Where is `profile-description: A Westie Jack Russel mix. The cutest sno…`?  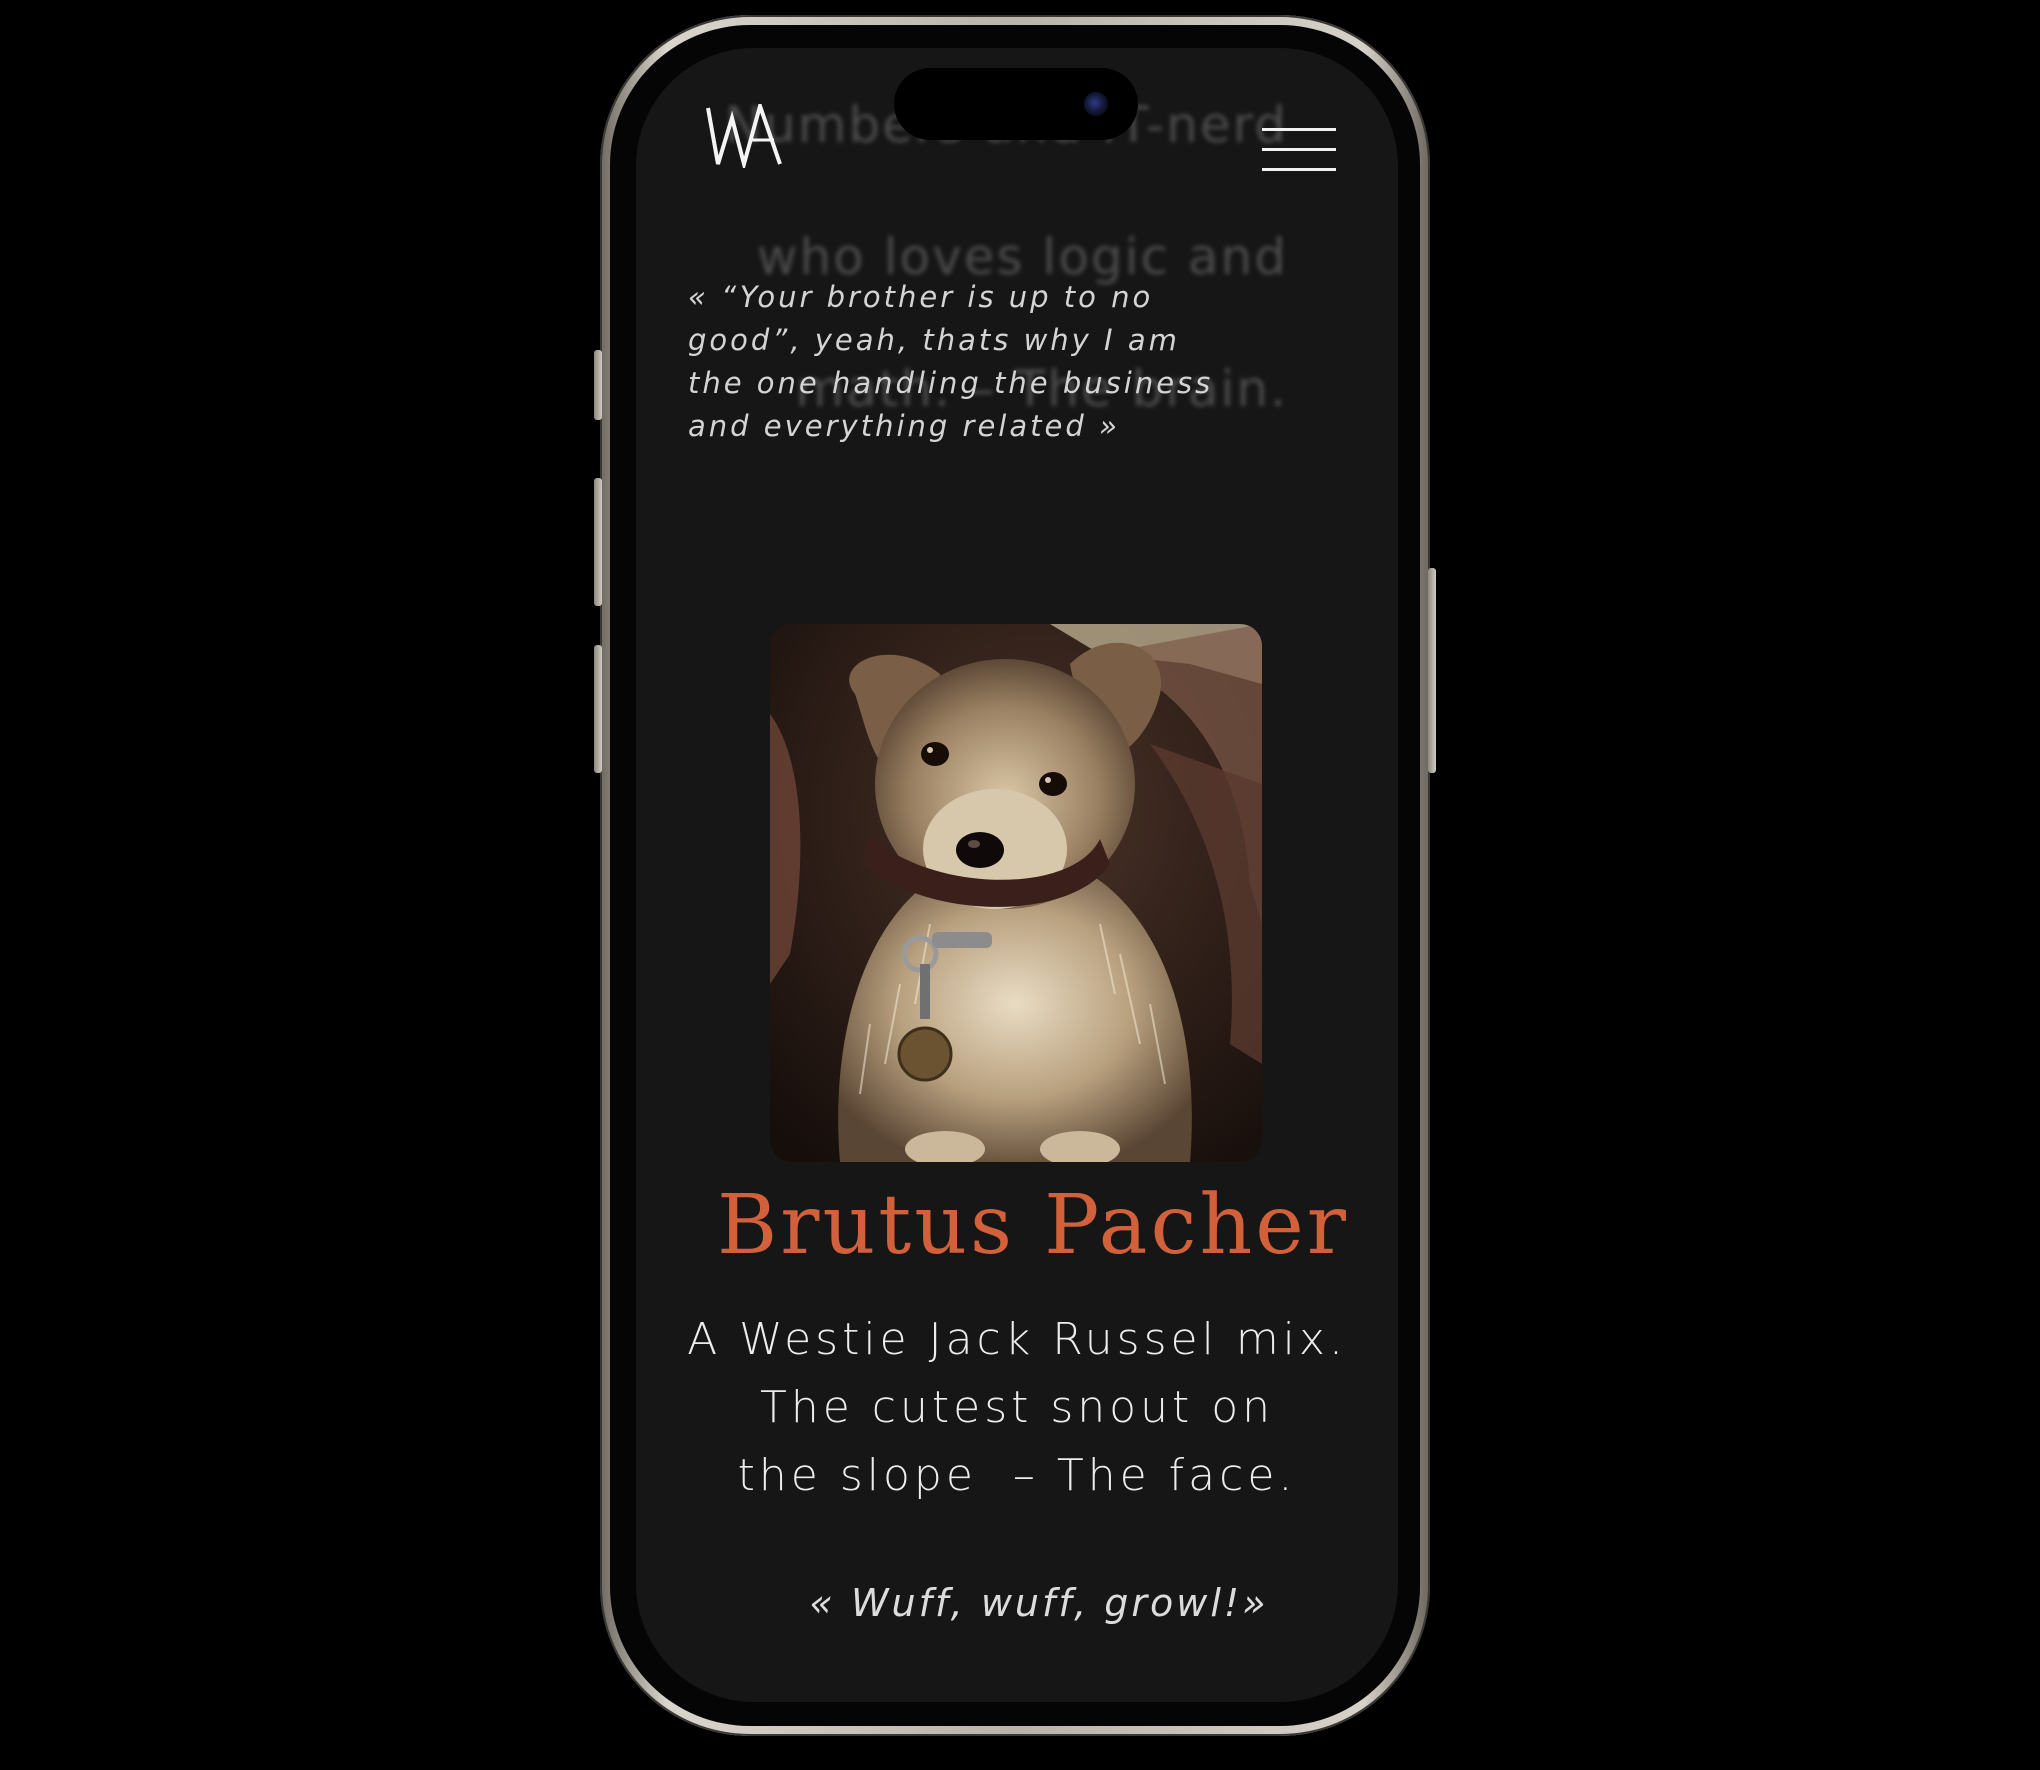 profile-description: A Westie Jack Russel mix. The cutest sno… is located at coordinates (1017, 1408).